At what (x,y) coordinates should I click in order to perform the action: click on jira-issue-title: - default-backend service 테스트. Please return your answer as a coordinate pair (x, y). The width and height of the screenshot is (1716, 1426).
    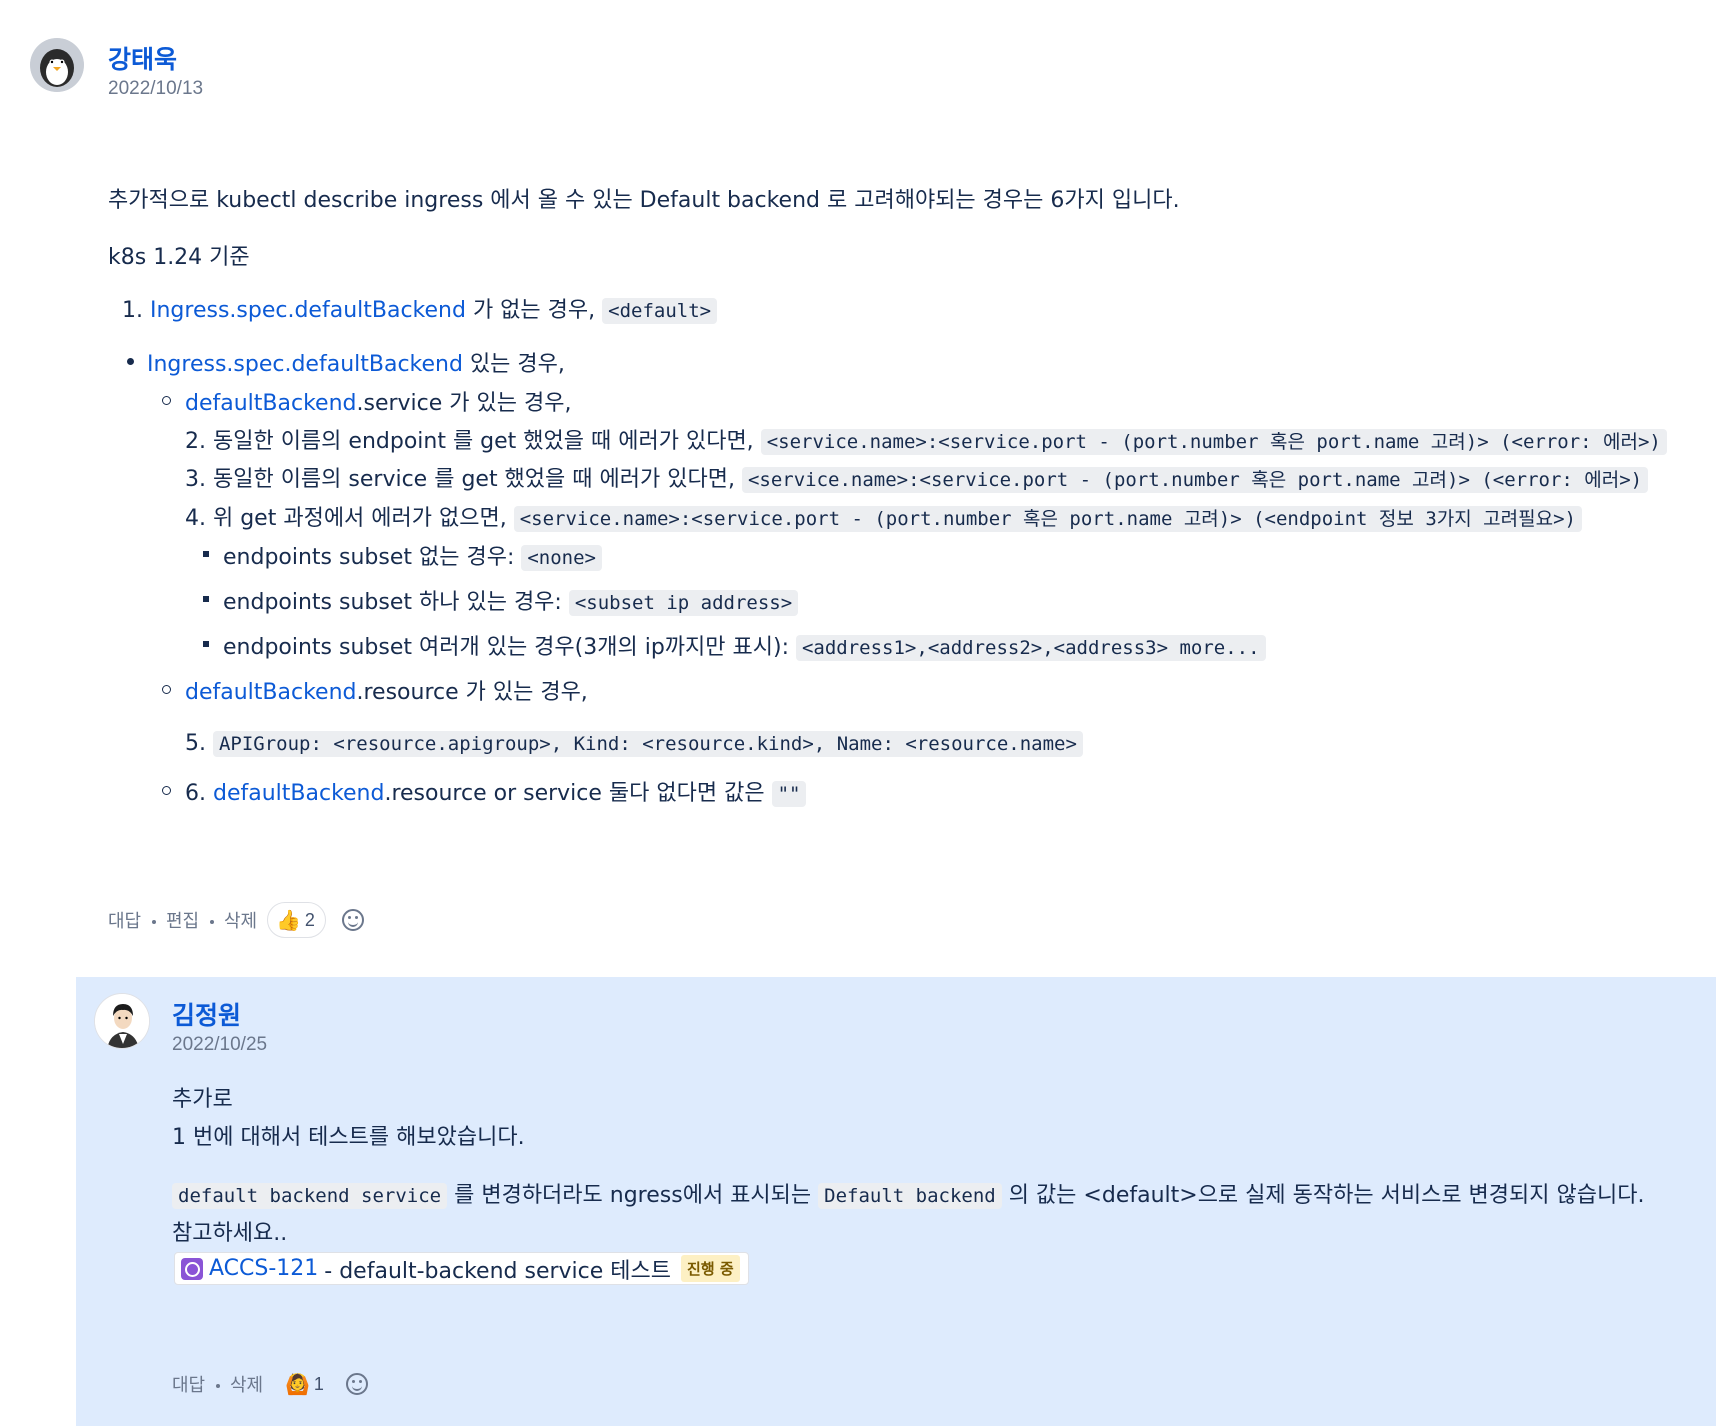
    Looking at the image, I should click on (498, 1271).